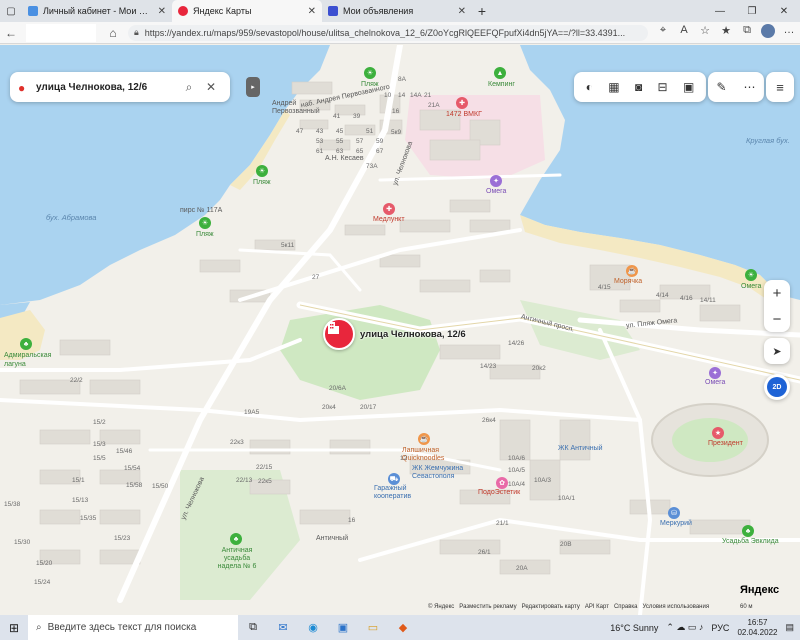  I want to click on hotel-icon: ★, so click(718, 433).